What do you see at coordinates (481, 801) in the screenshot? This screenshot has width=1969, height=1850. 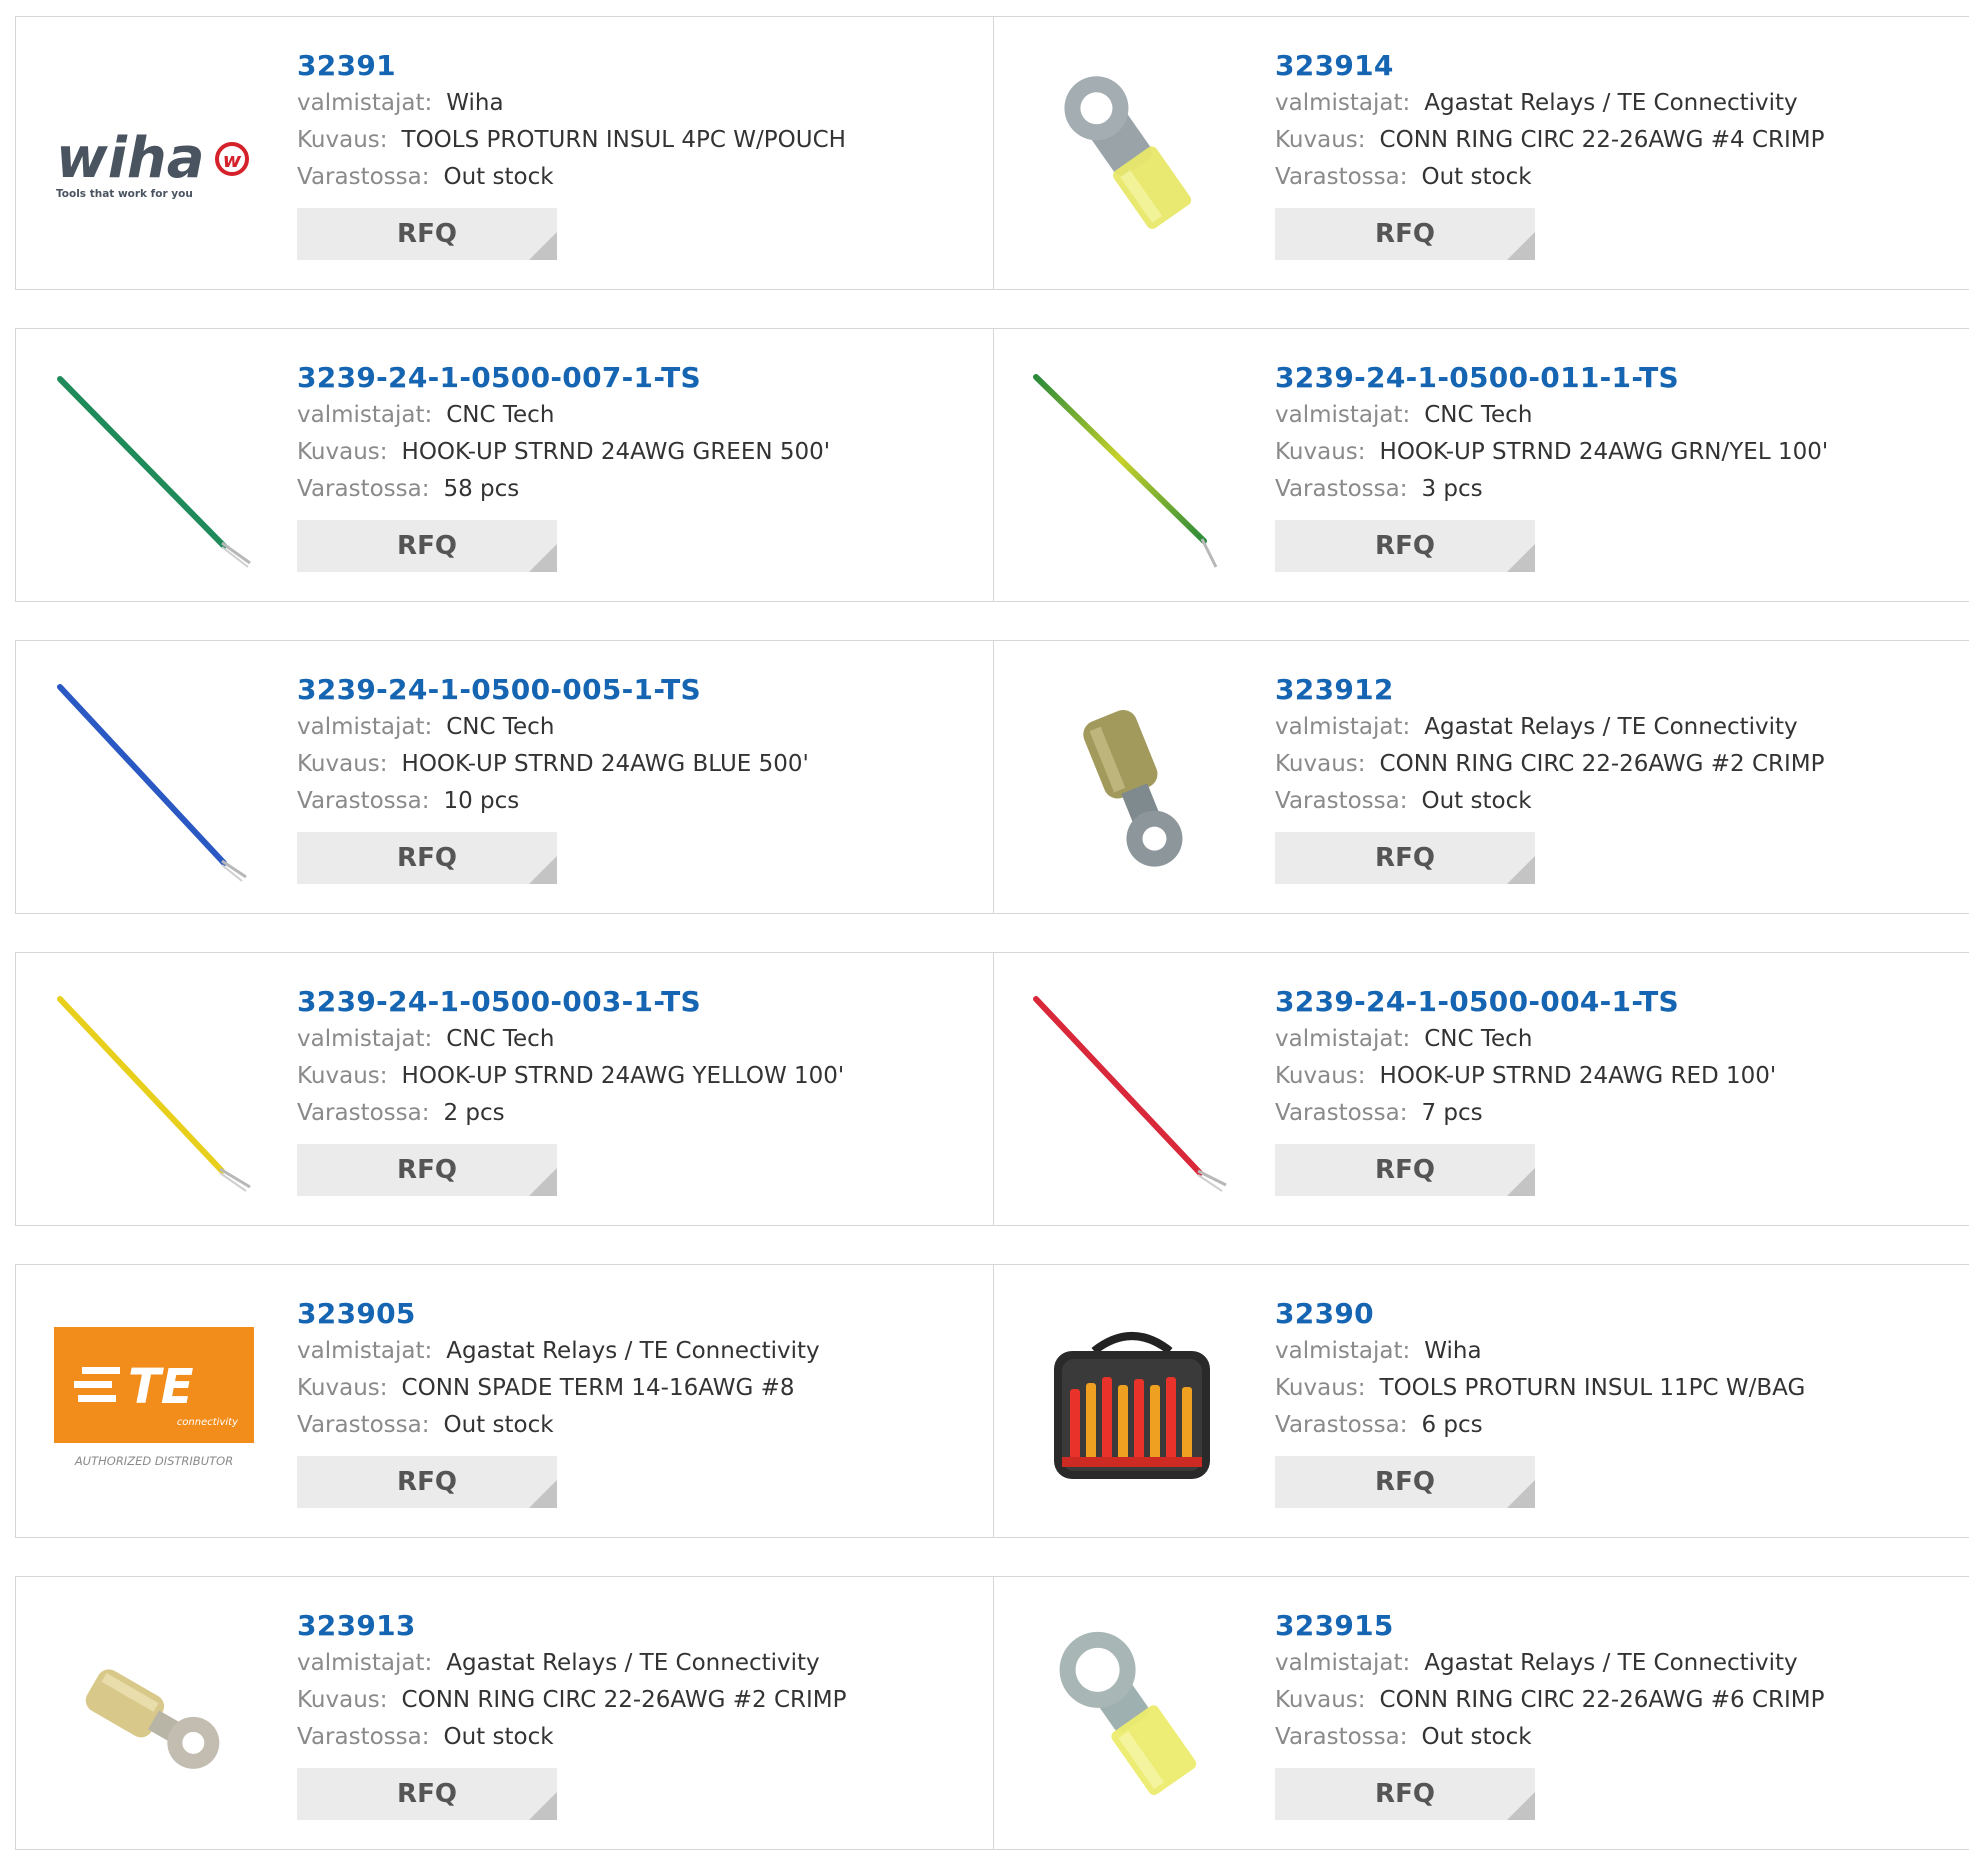 I see `stock-value: 10 pcs` at bounding box center [481, 801].